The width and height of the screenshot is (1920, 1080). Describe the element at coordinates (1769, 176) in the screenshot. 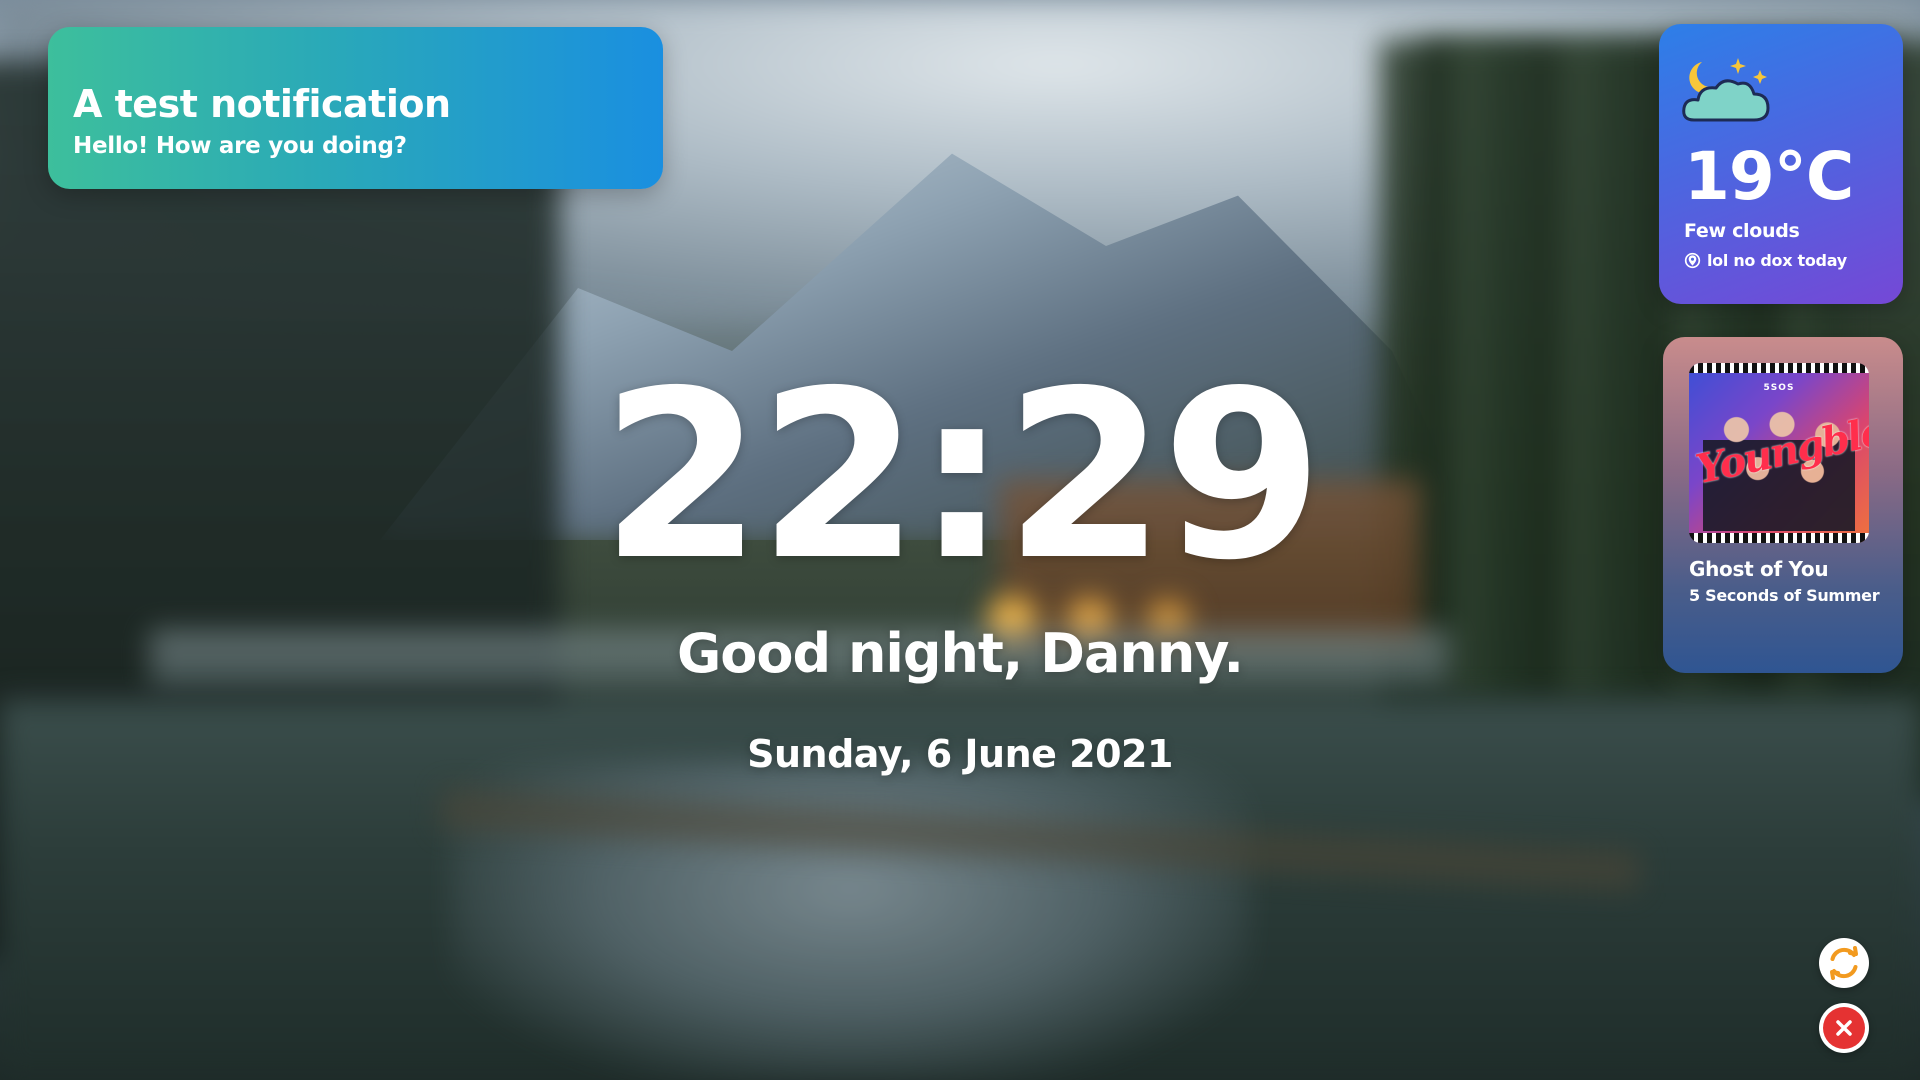

I see `weather-temperature: 19°C` at that location.